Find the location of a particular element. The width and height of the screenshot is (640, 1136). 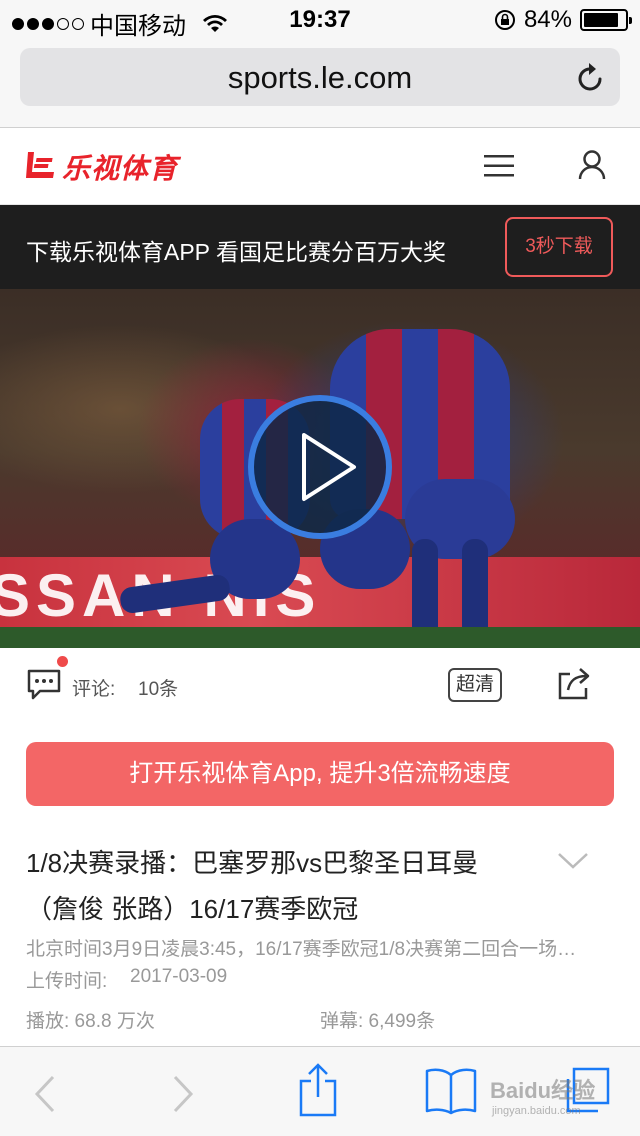

url-text: sports.le.com is located at coordinates (320, 78).